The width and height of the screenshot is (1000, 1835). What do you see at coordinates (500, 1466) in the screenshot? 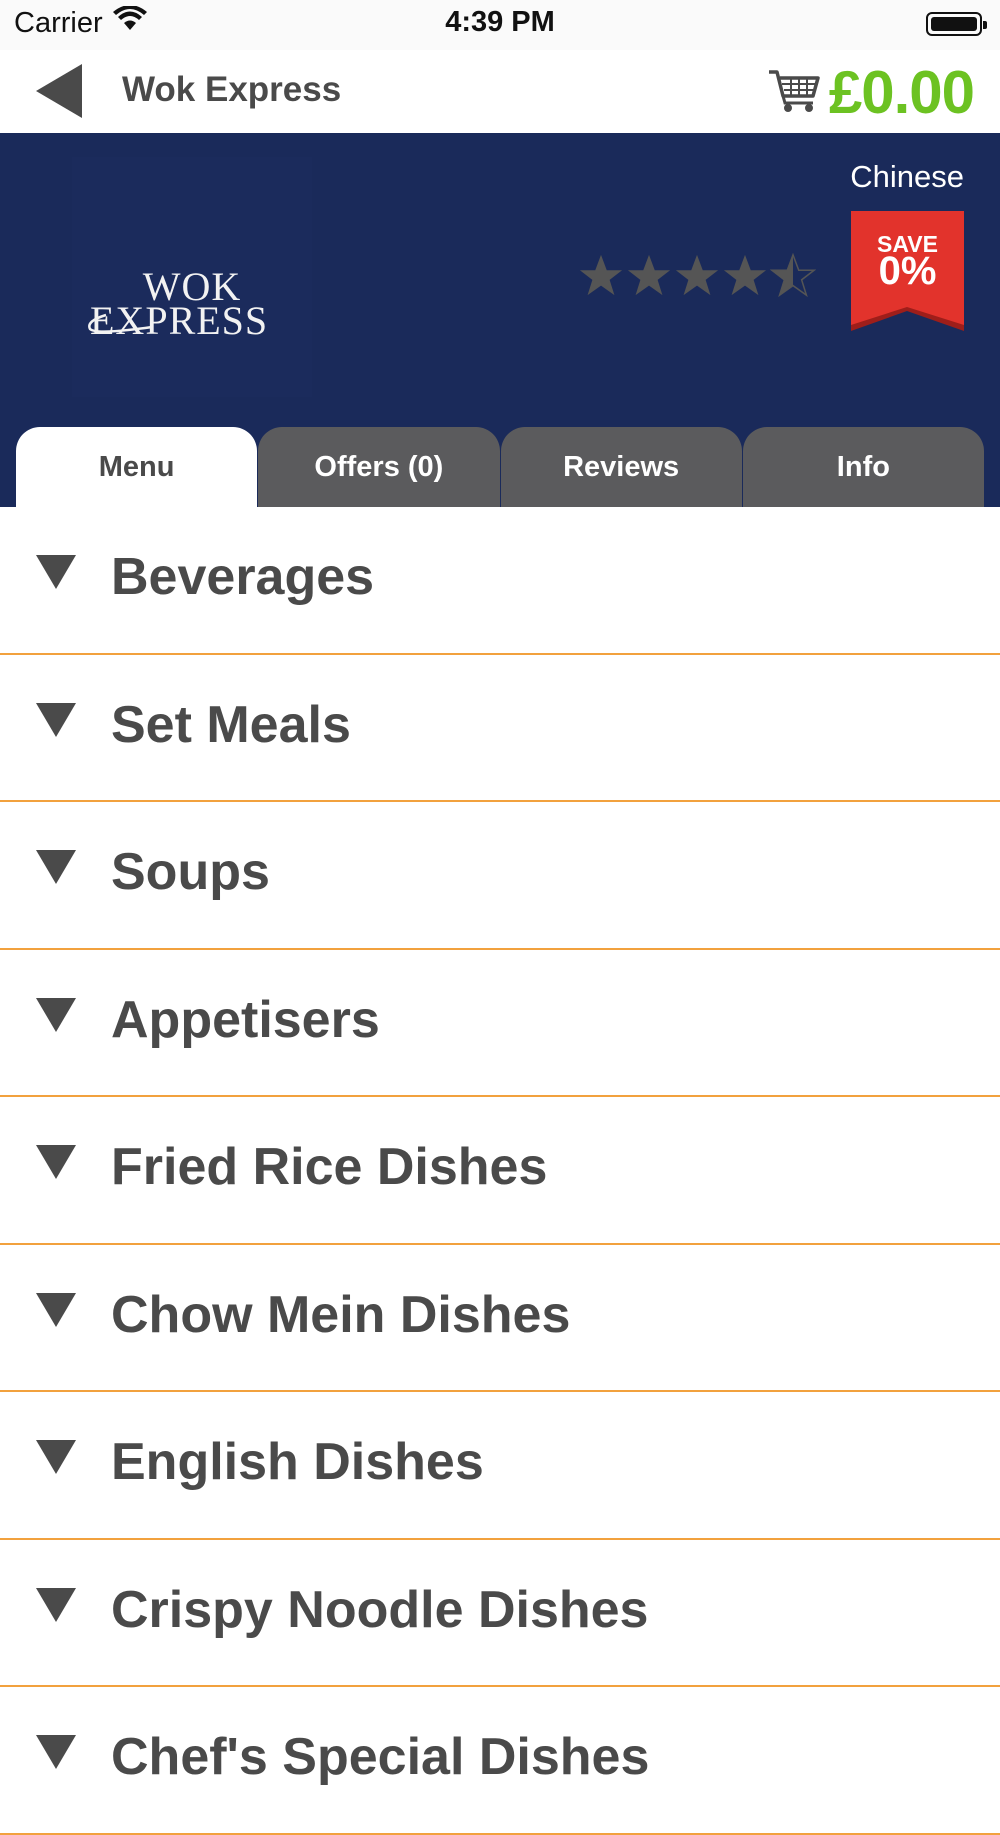
I see `menu-category-english: English Dishes` at bounding box center [500, 1466].